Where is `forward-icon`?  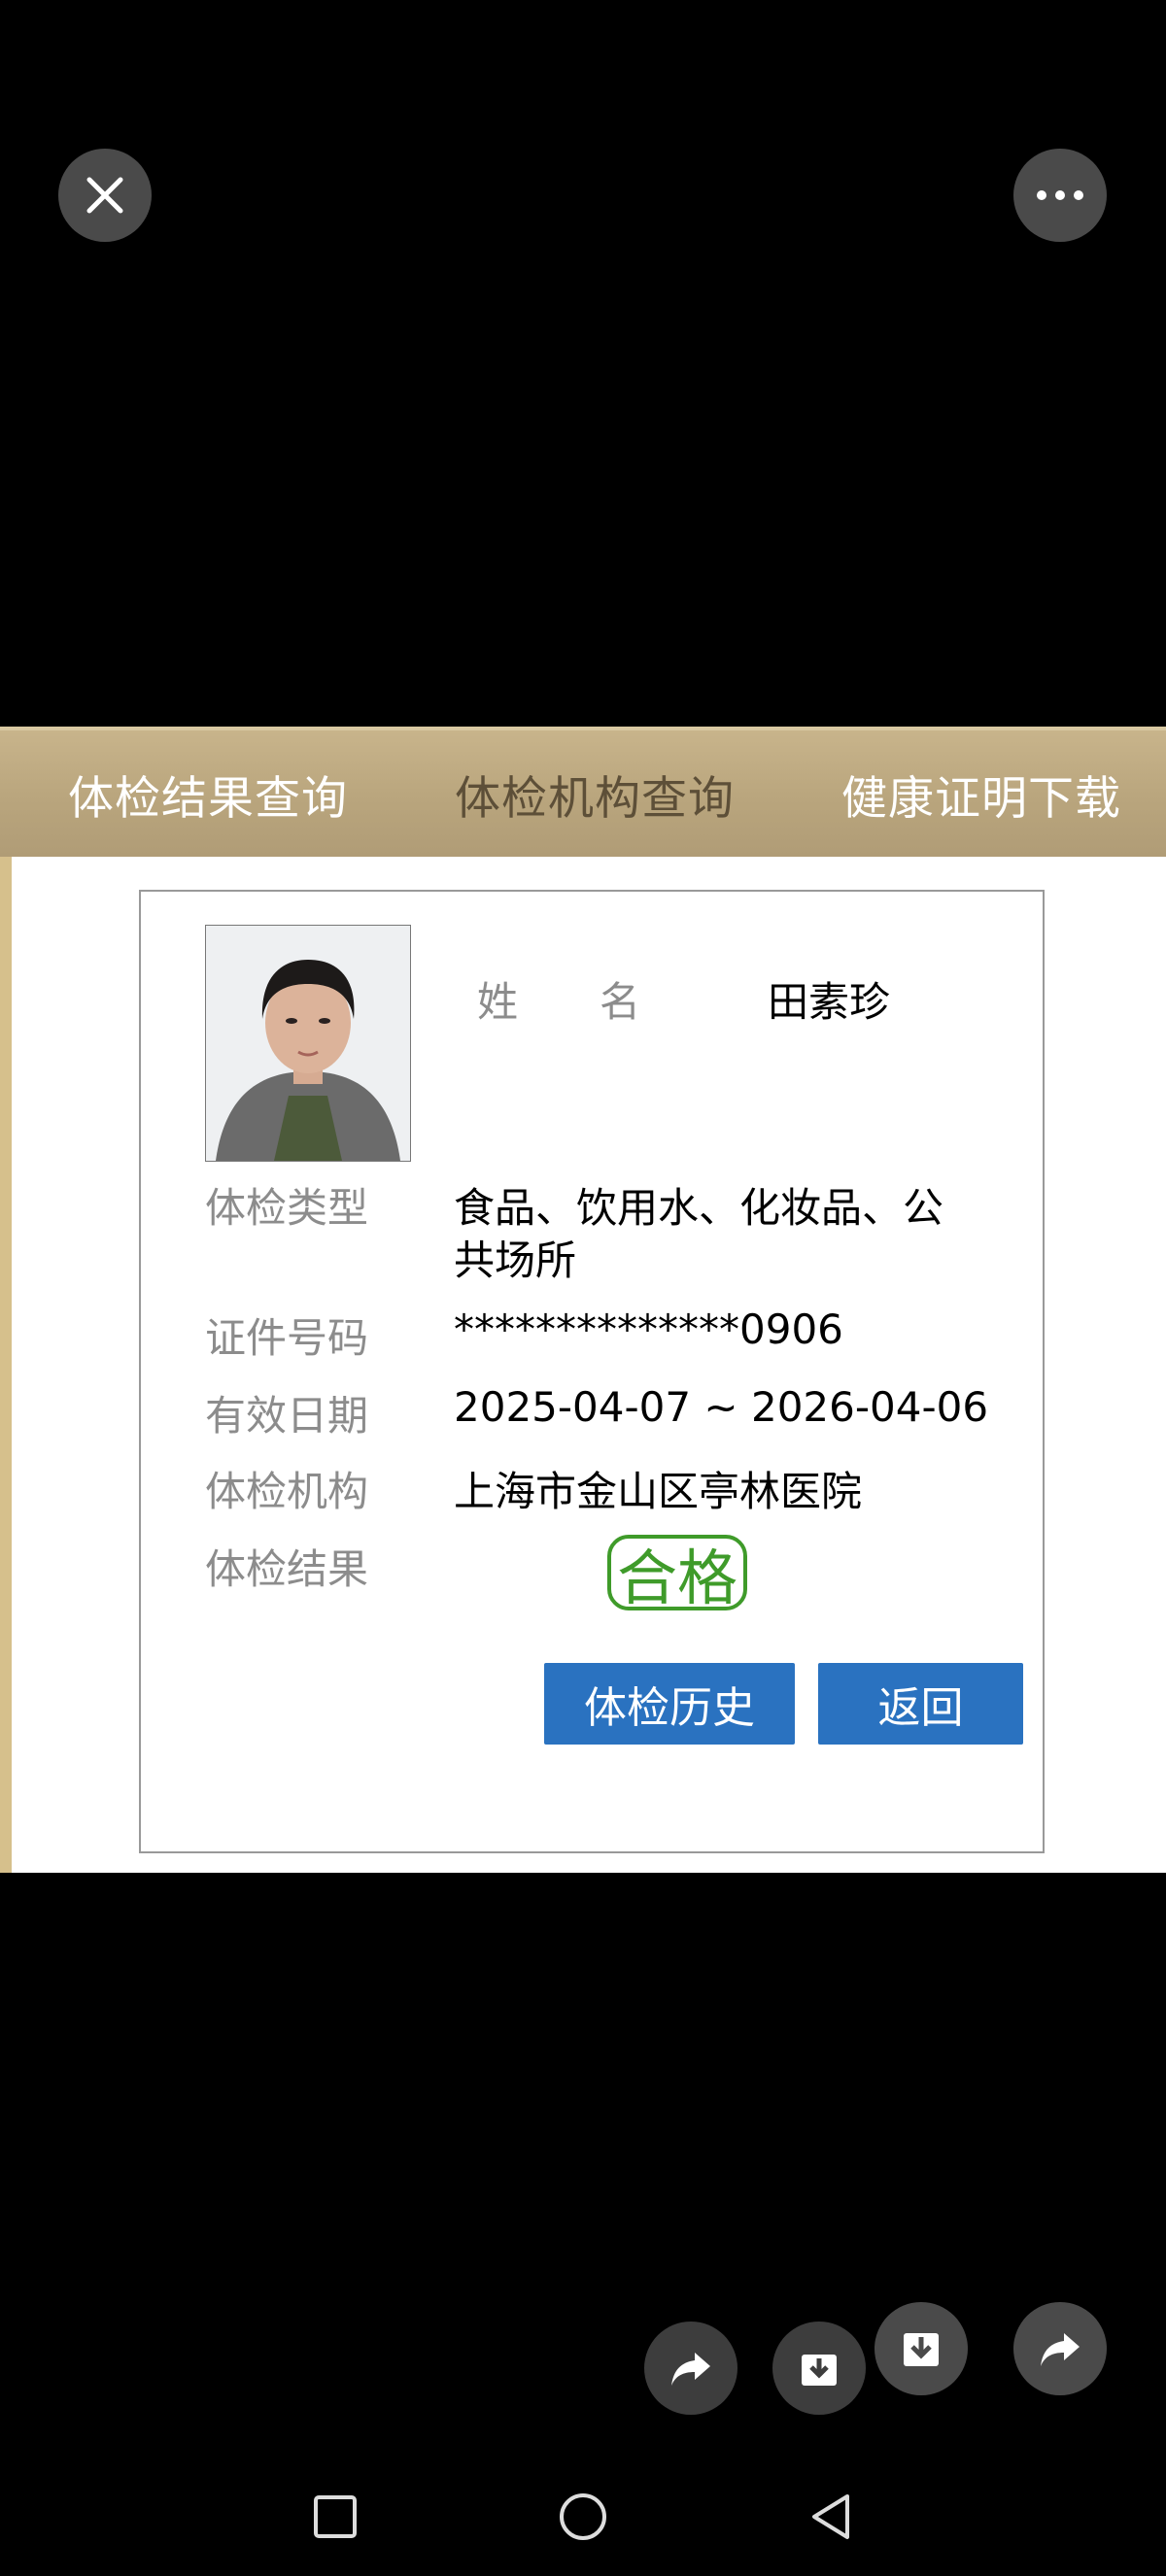 forward-icon is located at coordinates (1060, 2349).